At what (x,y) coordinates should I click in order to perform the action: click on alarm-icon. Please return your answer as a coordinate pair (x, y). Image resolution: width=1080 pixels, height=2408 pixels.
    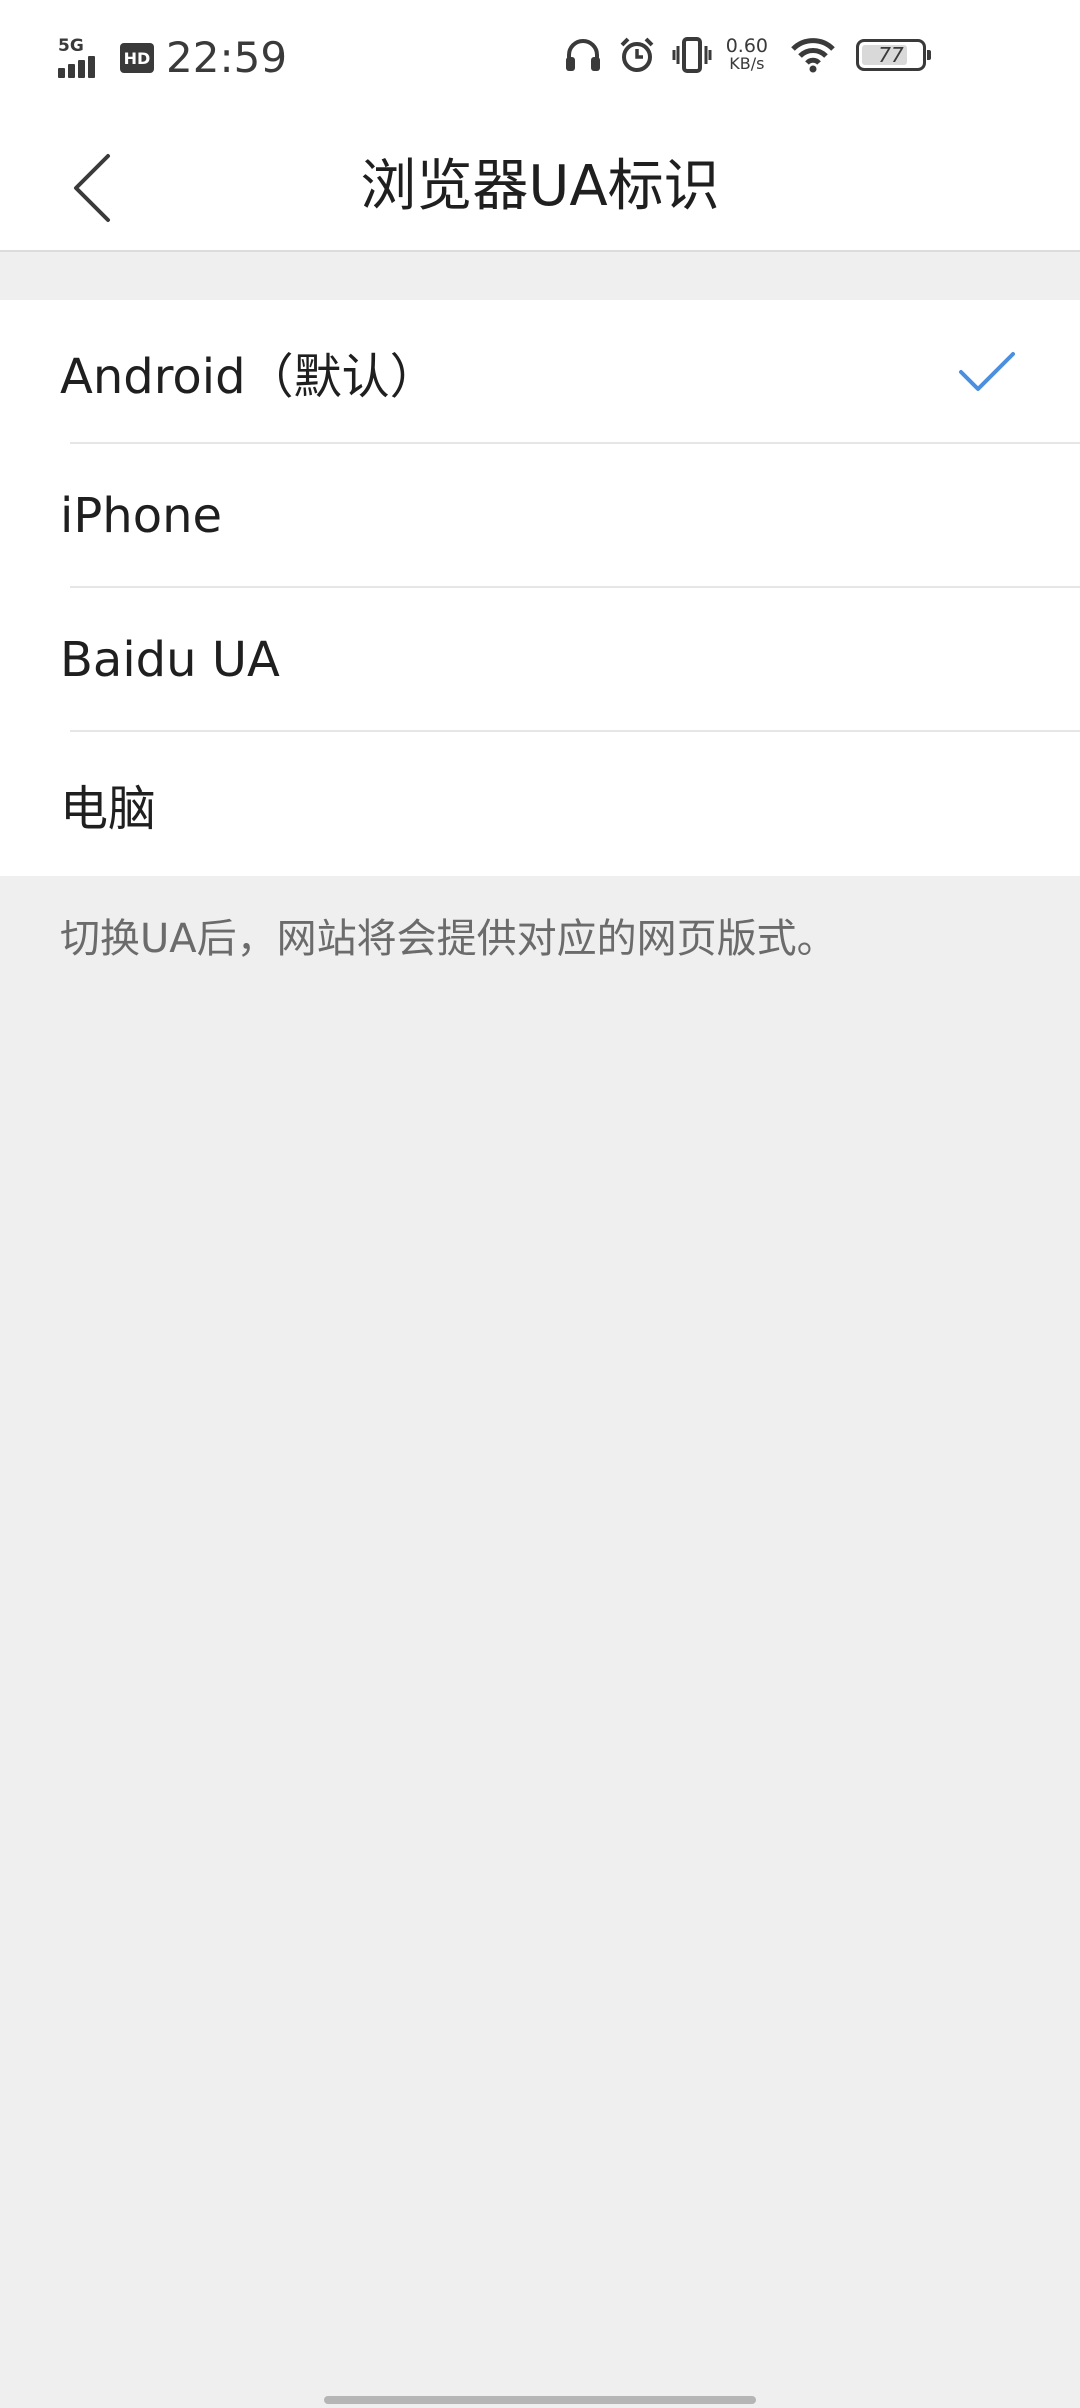
    Looking at the image, I should click on (637, 55).